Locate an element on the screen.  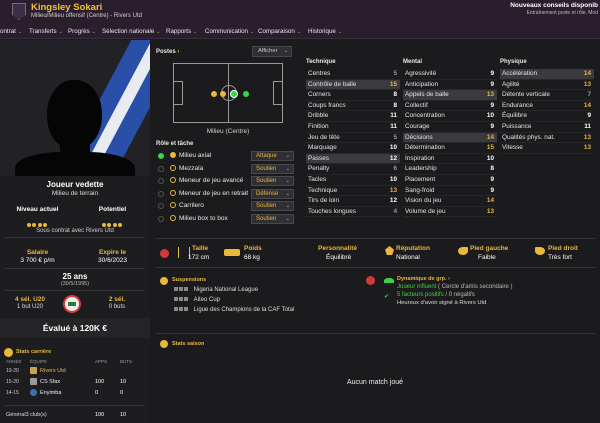
u20-caps: 4 sél. U20 is located at coordinates (30, 299).